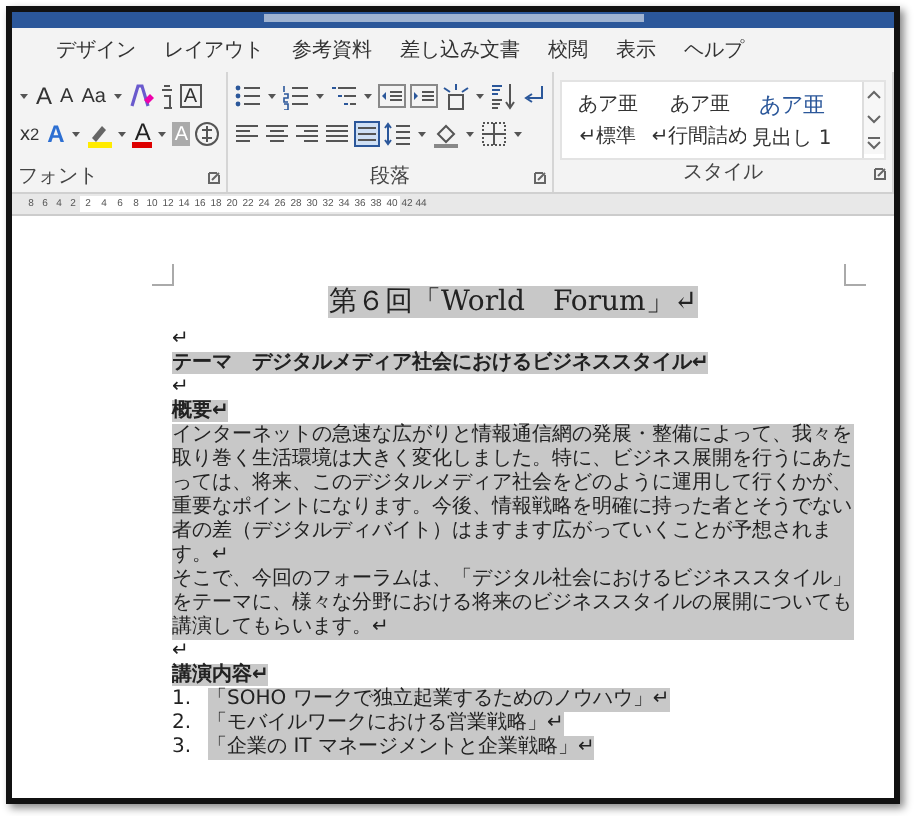  Describe the element at coordinates (446, 134) in the screenshot. I see `shading-icon` at that location.